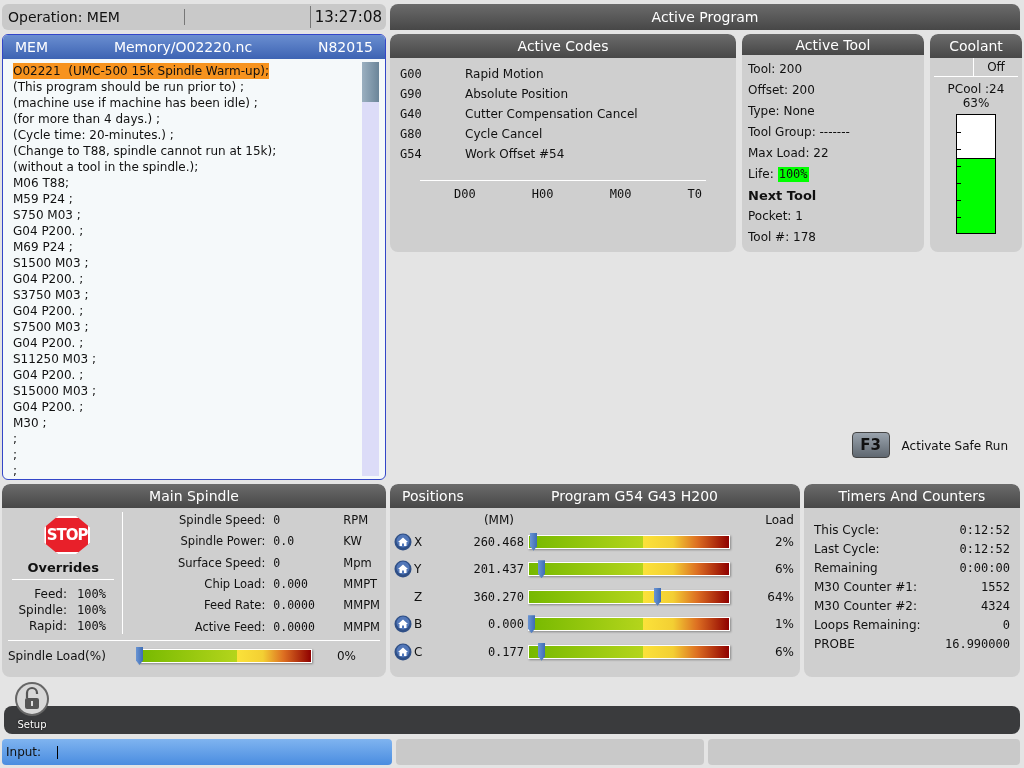 Image resolution: width=1024 pixels, height=768 pixels. Describe the element at coordinates (620, 194) in the screenshot. I see `code-value: M00` at that location.